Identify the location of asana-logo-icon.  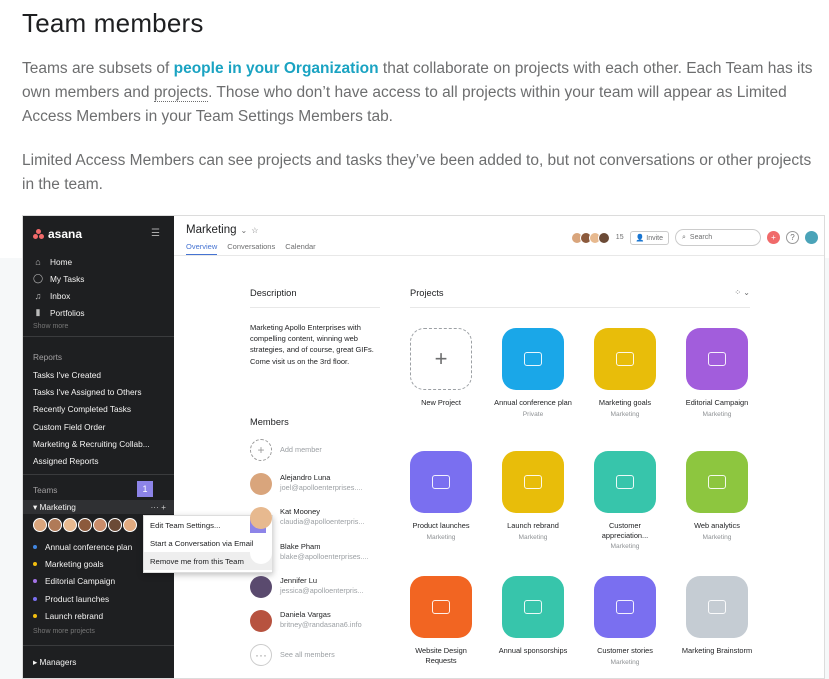
(38, 234).